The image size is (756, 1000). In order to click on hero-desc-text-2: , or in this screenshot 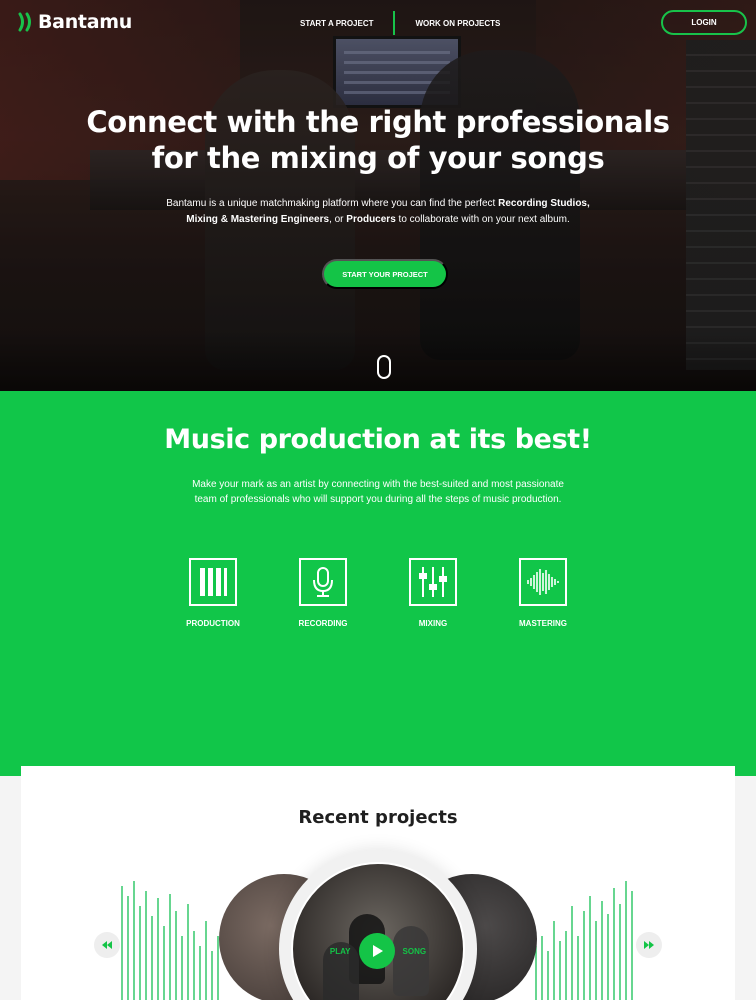, I will do `click(338, 219)`.